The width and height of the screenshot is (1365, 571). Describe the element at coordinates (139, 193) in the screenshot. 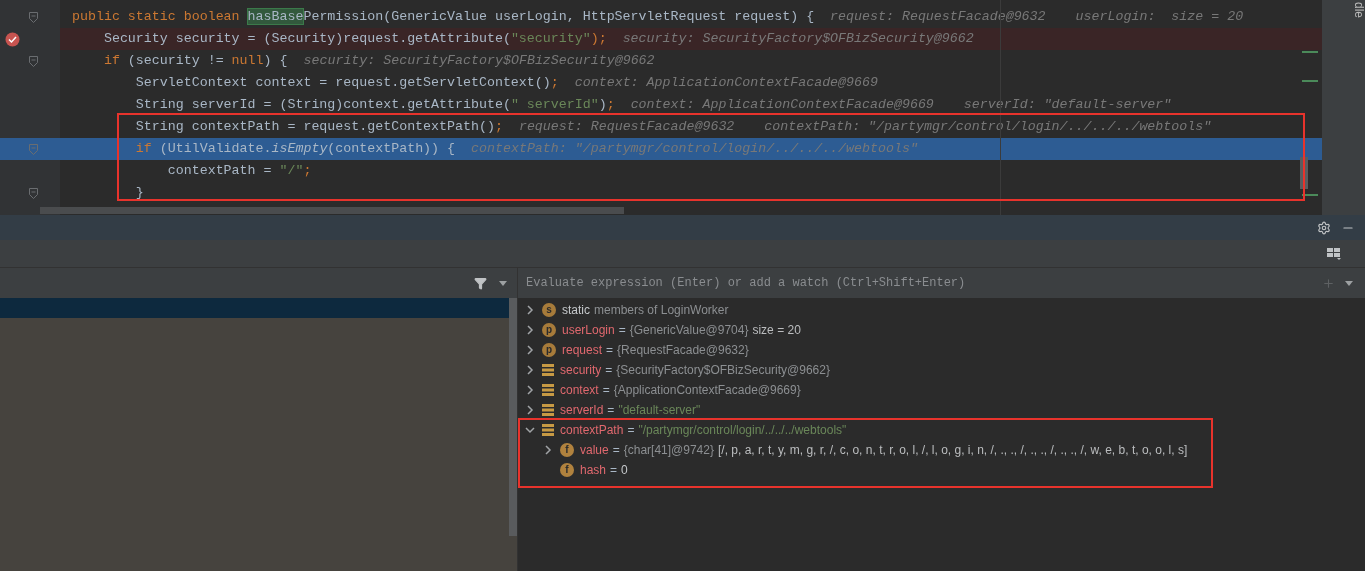

I see `code-line: }` at that location.